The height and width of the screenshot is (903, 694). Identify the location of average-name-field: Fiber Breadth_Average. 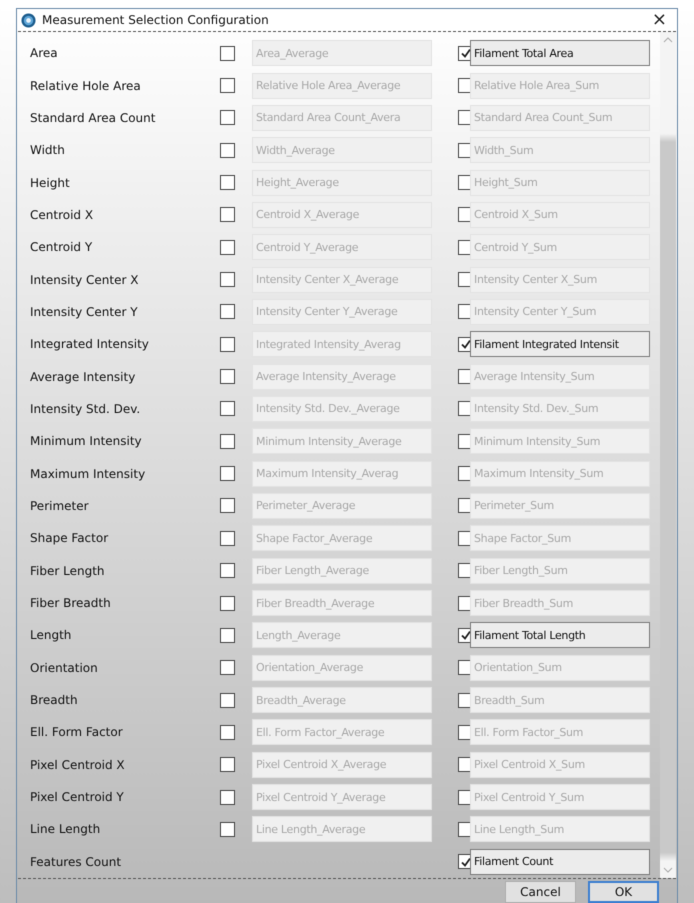
(342, 603).